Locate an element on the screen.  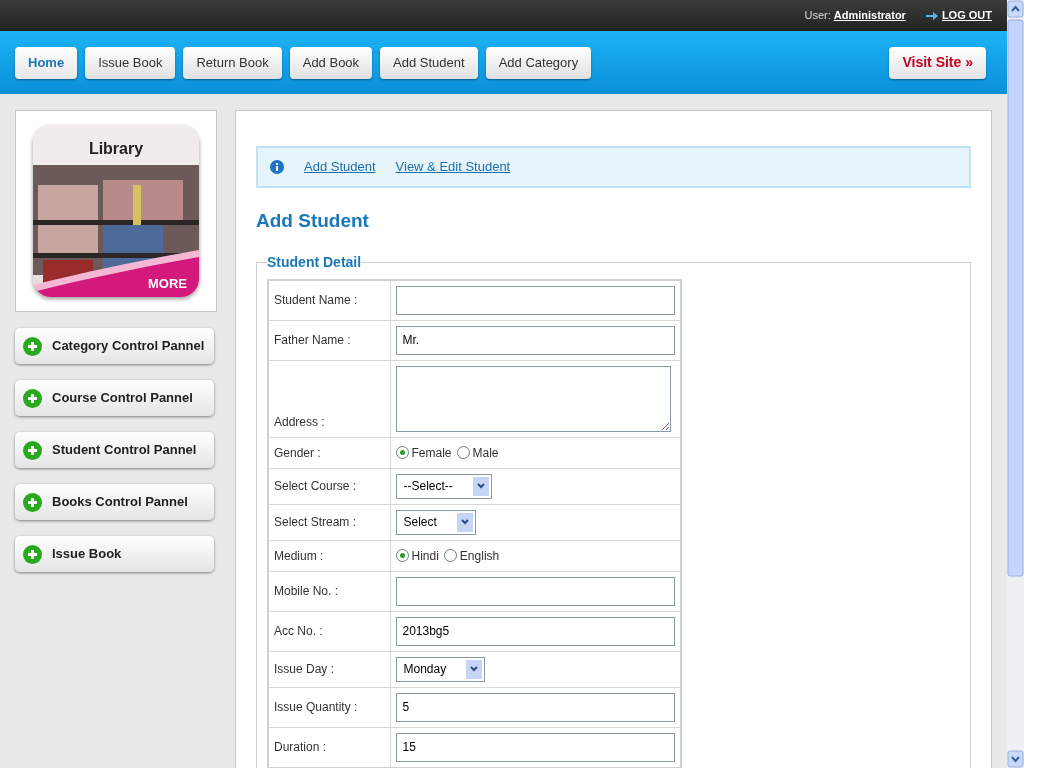
info-icon is located at coordinates (277, 167).